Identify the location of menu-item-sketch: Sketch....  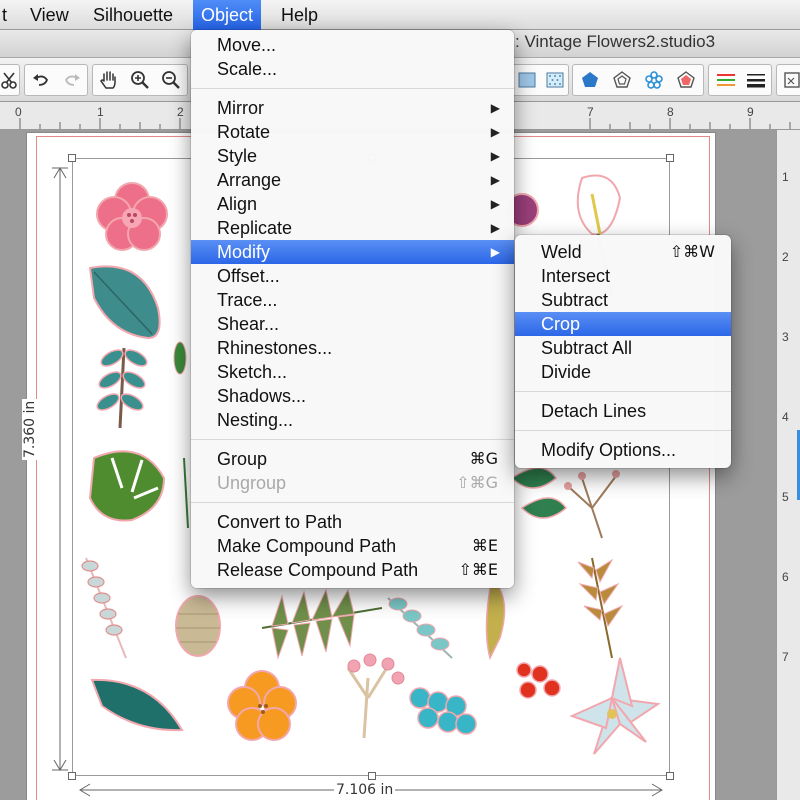
(352, 372).